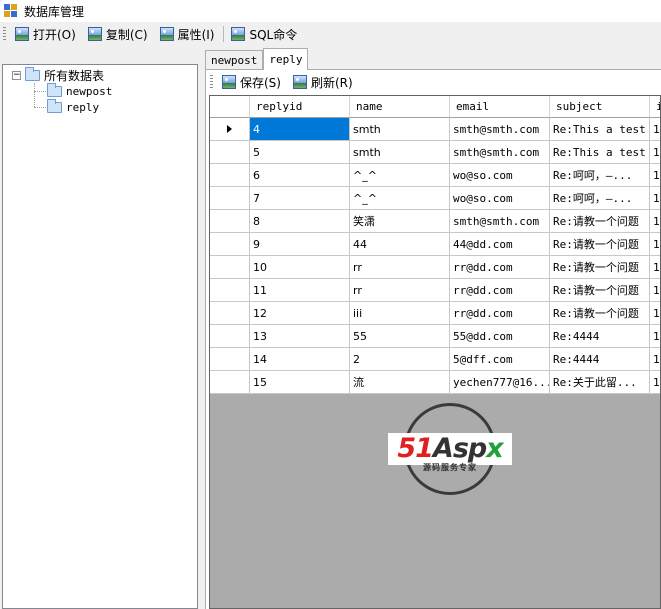 The image size is (661, 609). Describe the element at coordinates (118, 34) in the screenshot. I see `copy-button: 复制(C)` at that location.